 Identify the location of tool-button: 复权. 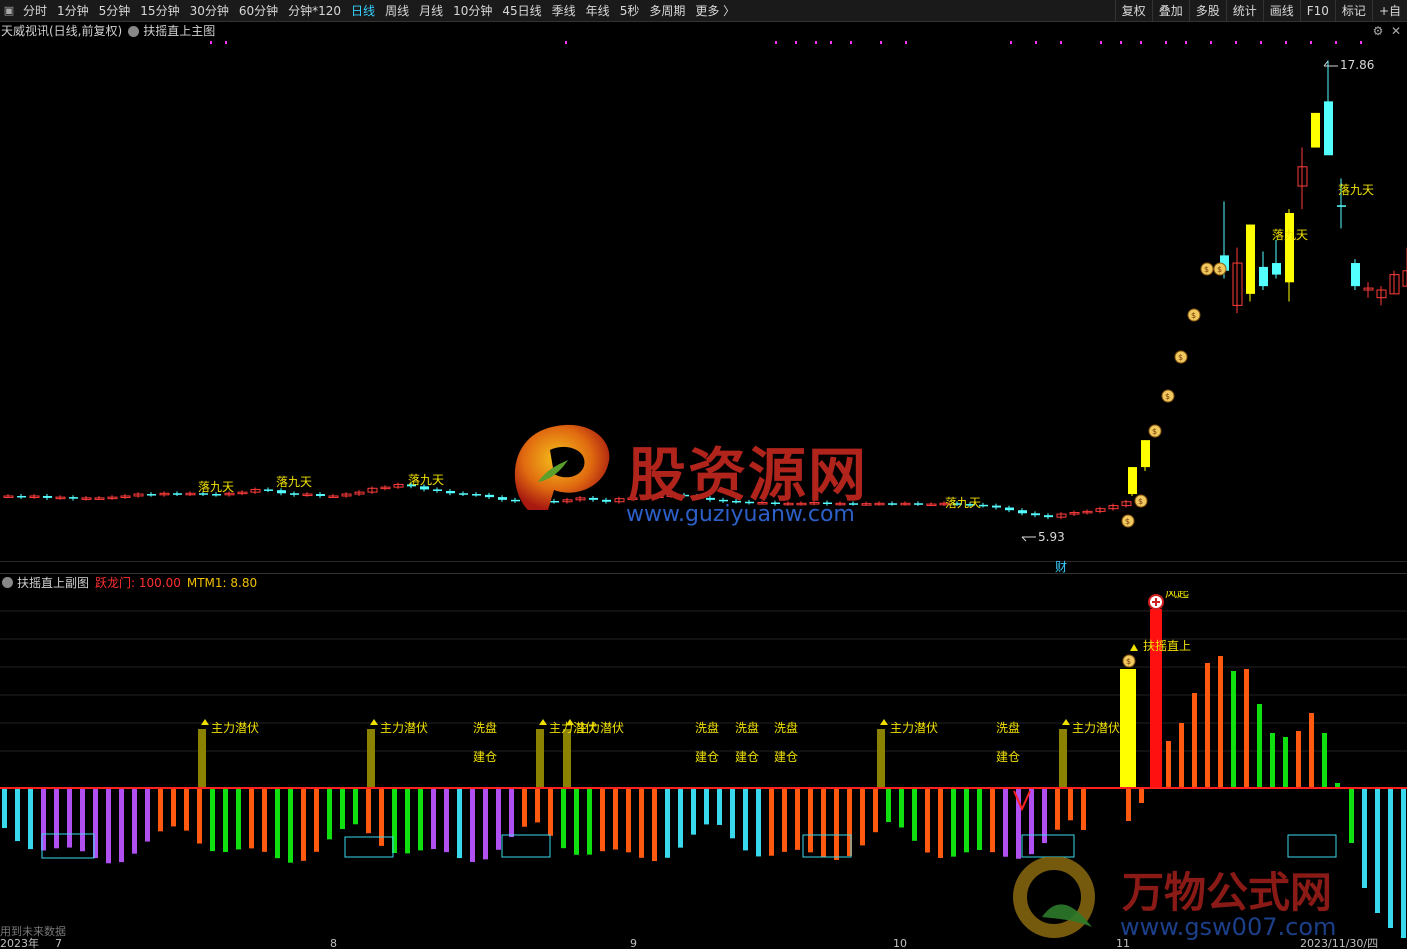
(1133, 11).